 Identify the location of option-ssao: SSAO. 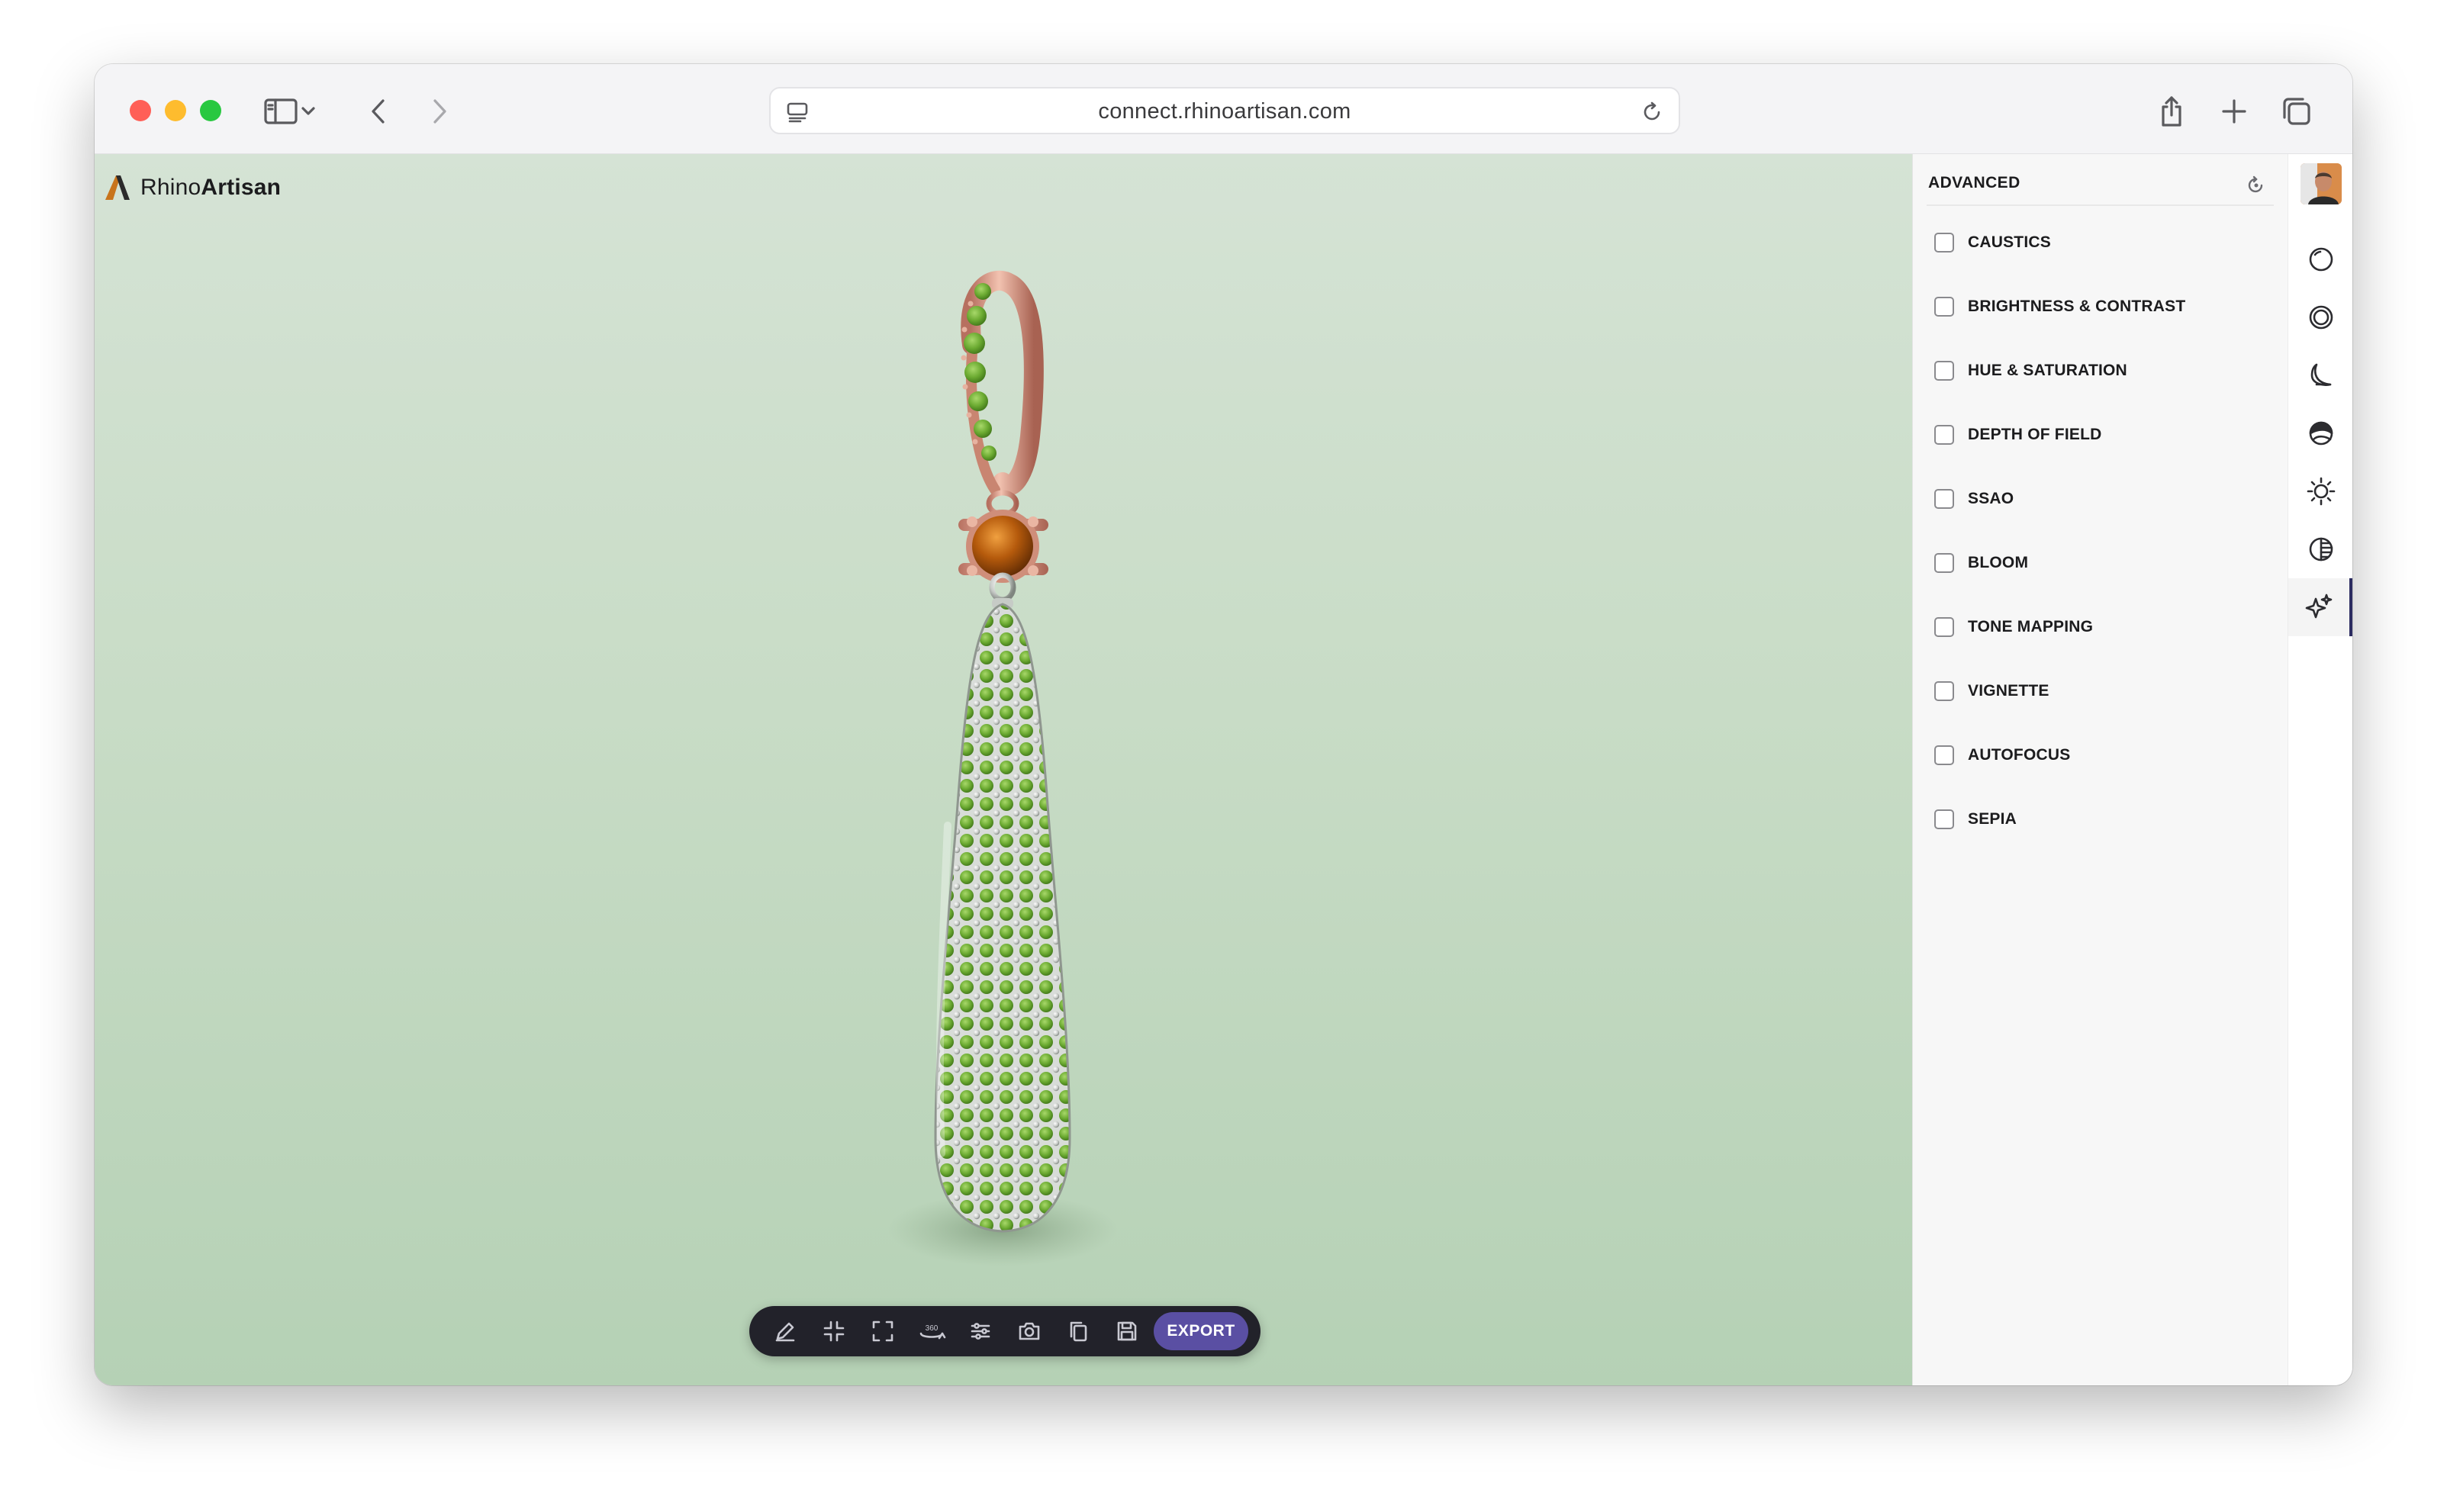
(1974, 499).